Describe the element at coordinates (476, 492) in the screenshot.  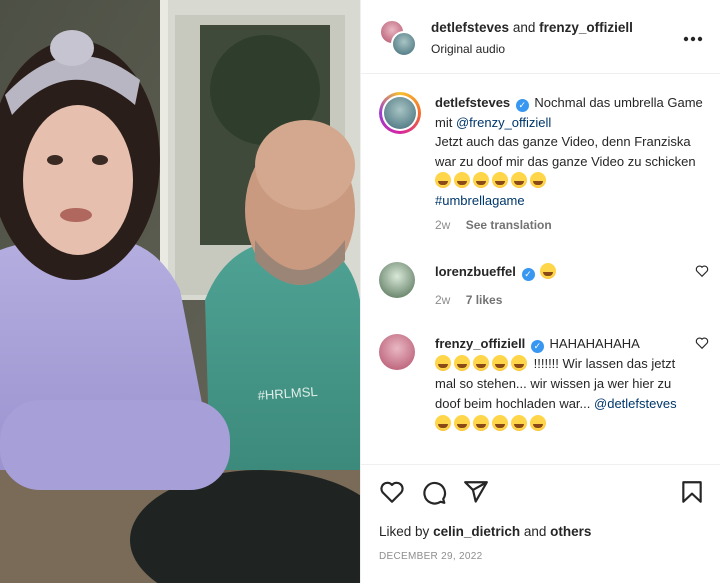
I see `share-icon` at that location.